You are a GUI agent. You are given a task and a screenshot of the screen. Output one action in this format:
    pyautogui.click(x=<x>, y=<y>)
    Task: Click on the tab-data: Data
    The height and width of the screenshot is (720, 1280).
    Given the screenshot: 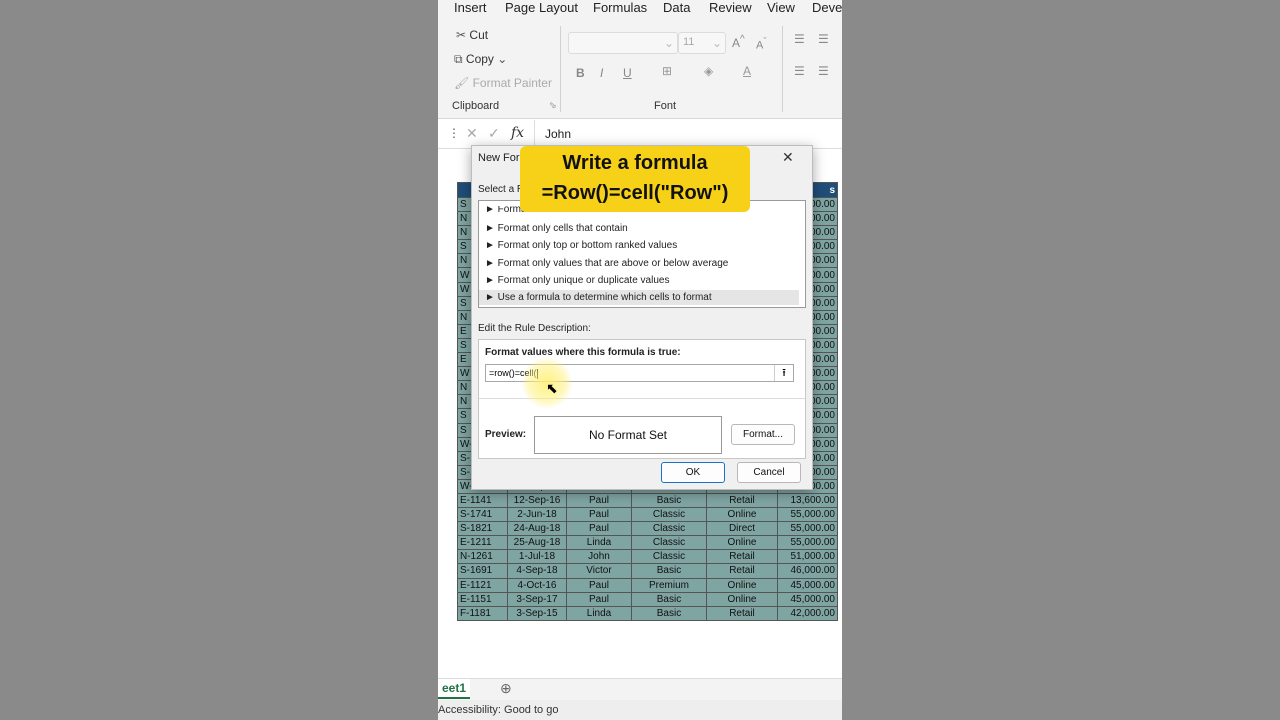 What is the action you would take?
    pyautogui.click(x=676, y=7)
    